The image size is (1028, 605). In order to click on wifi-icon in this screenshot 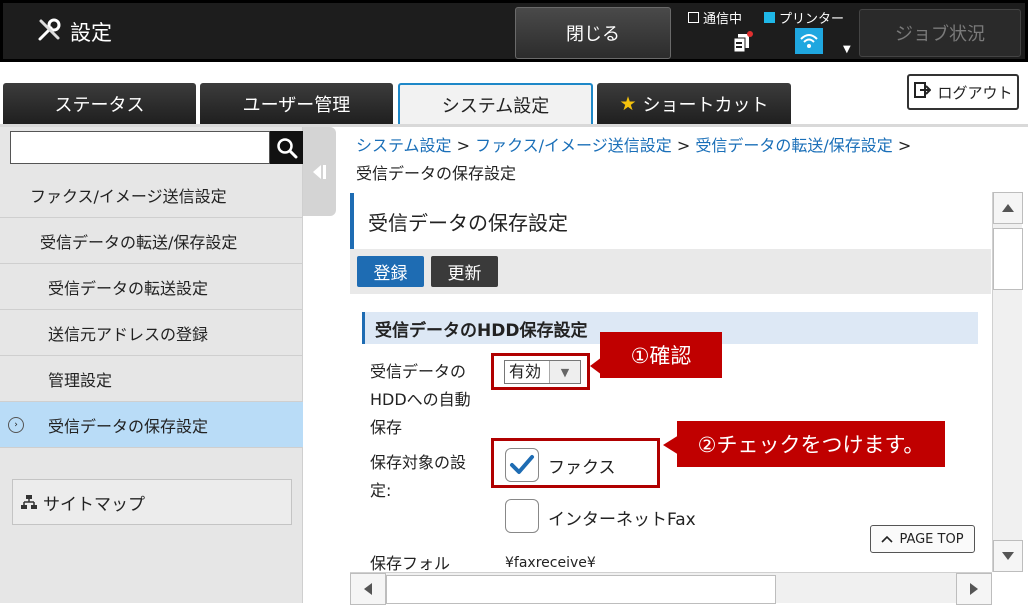, I will do `click(809, 41)`.